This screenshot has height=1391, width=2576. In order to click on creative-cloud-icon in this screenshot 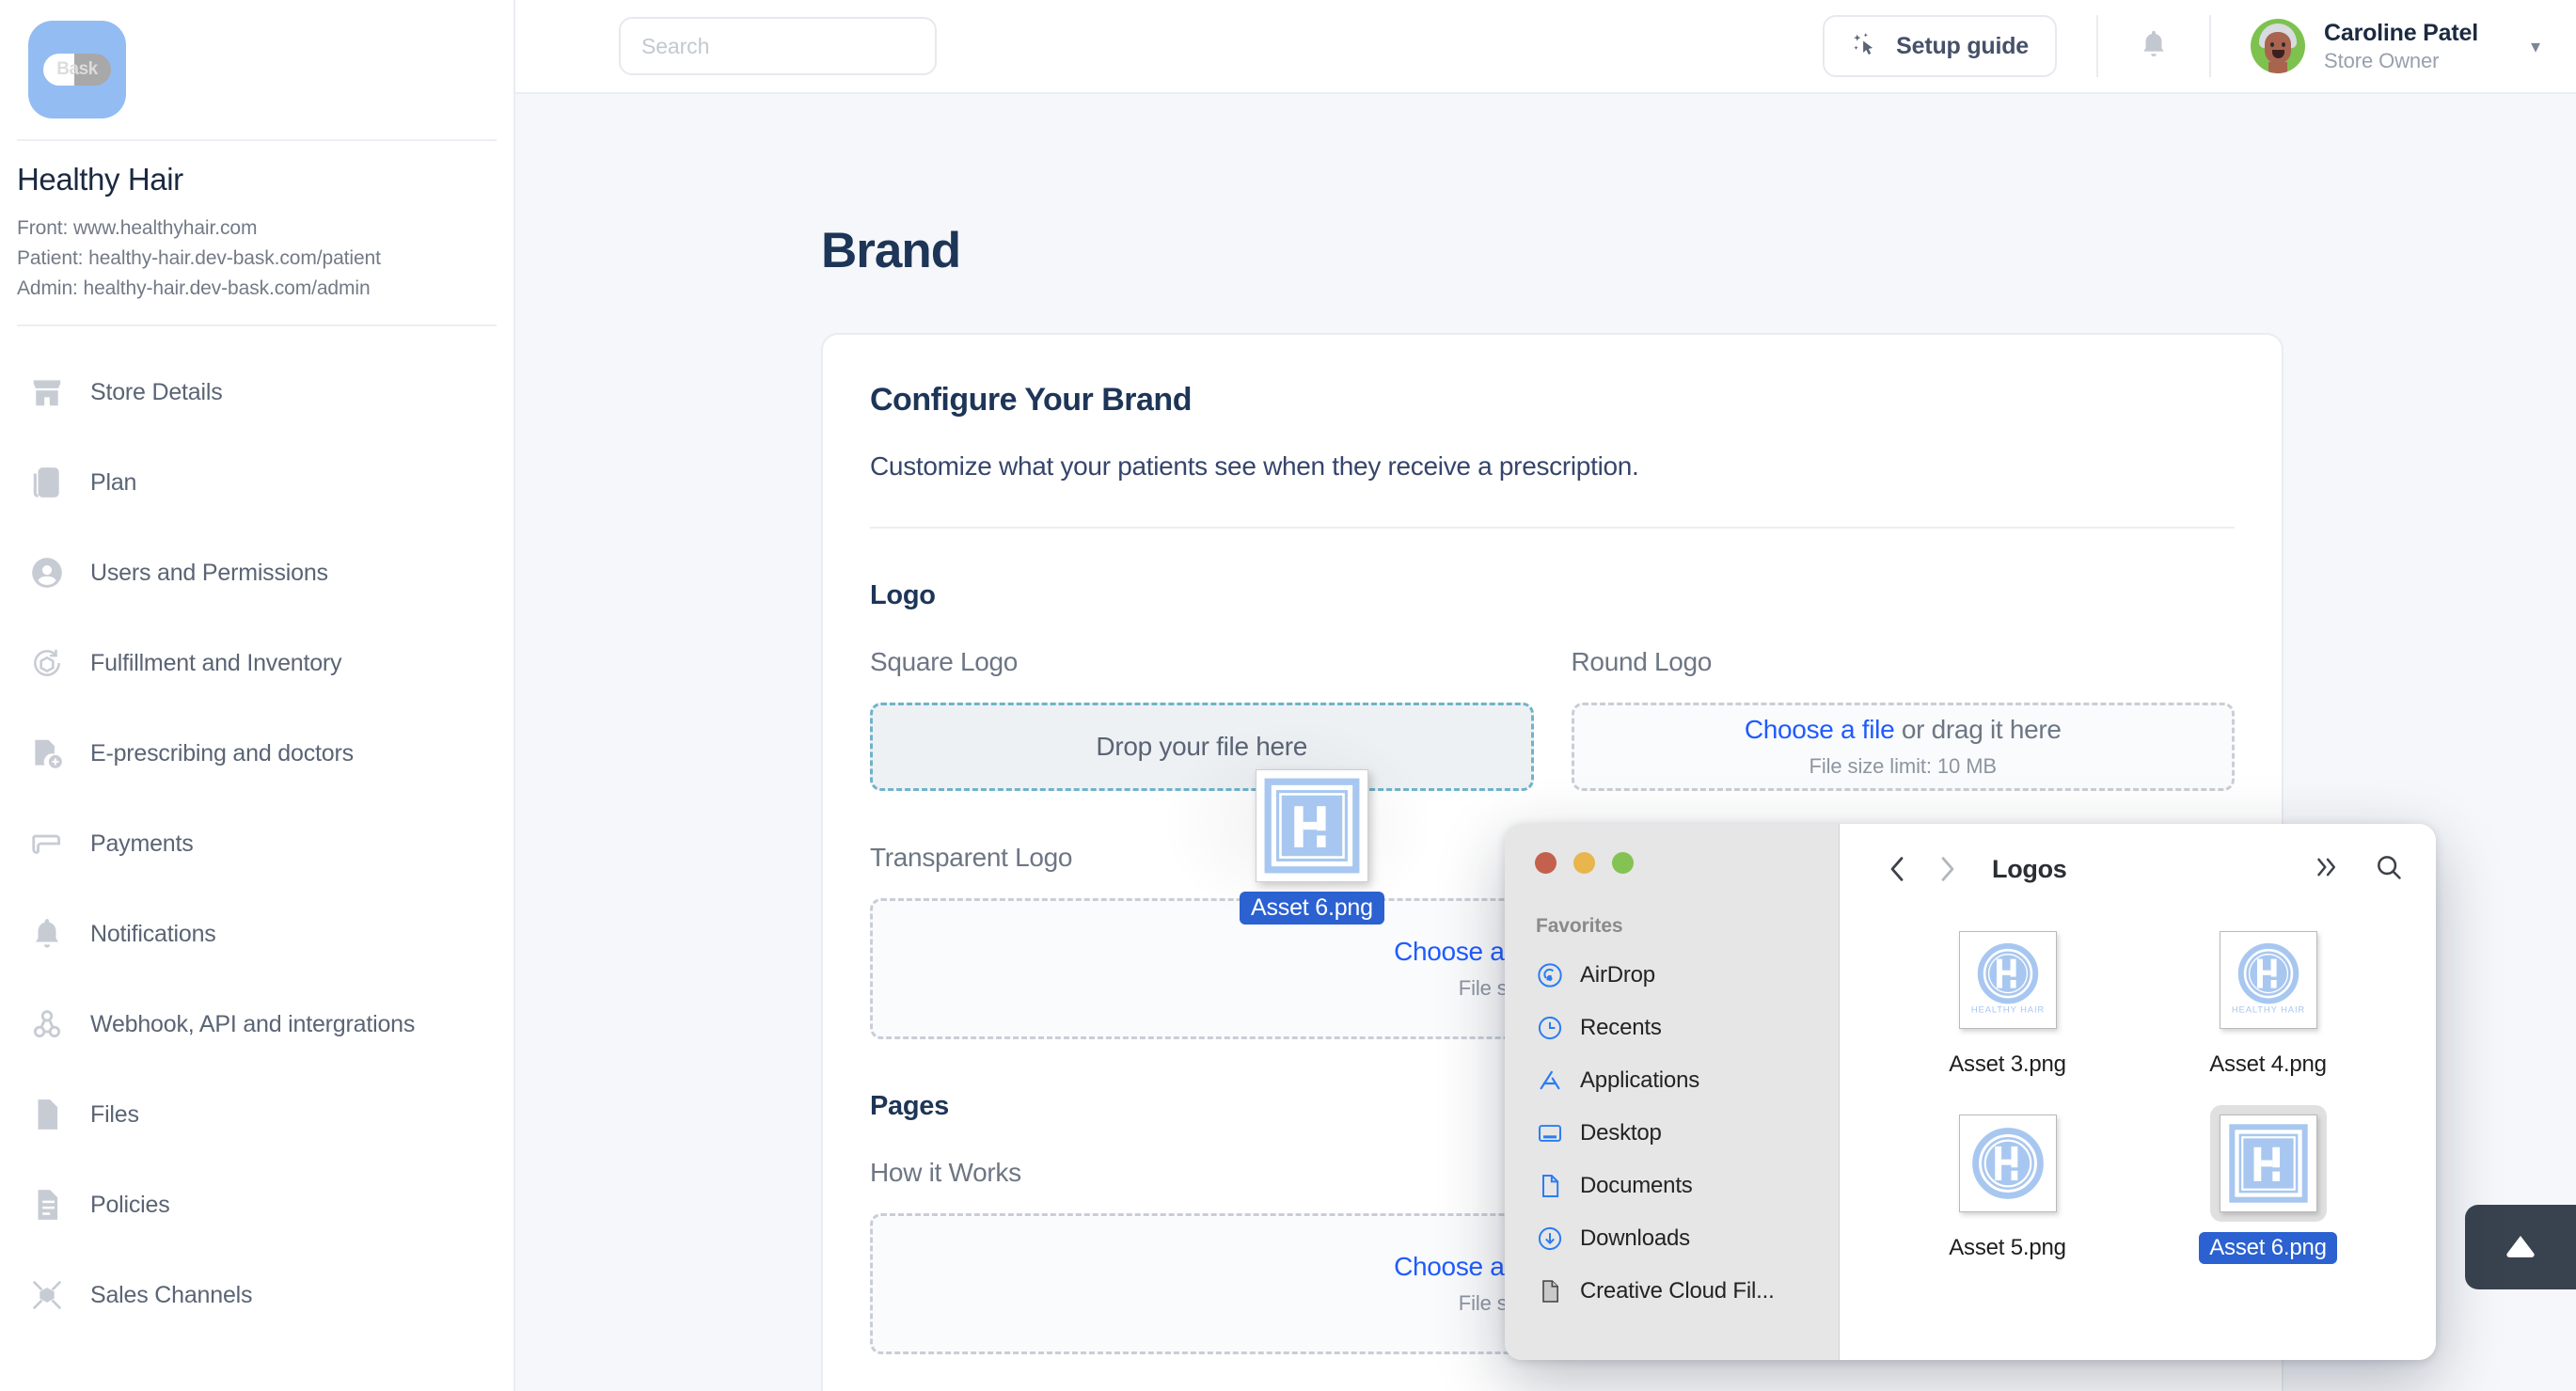, I will do `click(1550, 1291)`.